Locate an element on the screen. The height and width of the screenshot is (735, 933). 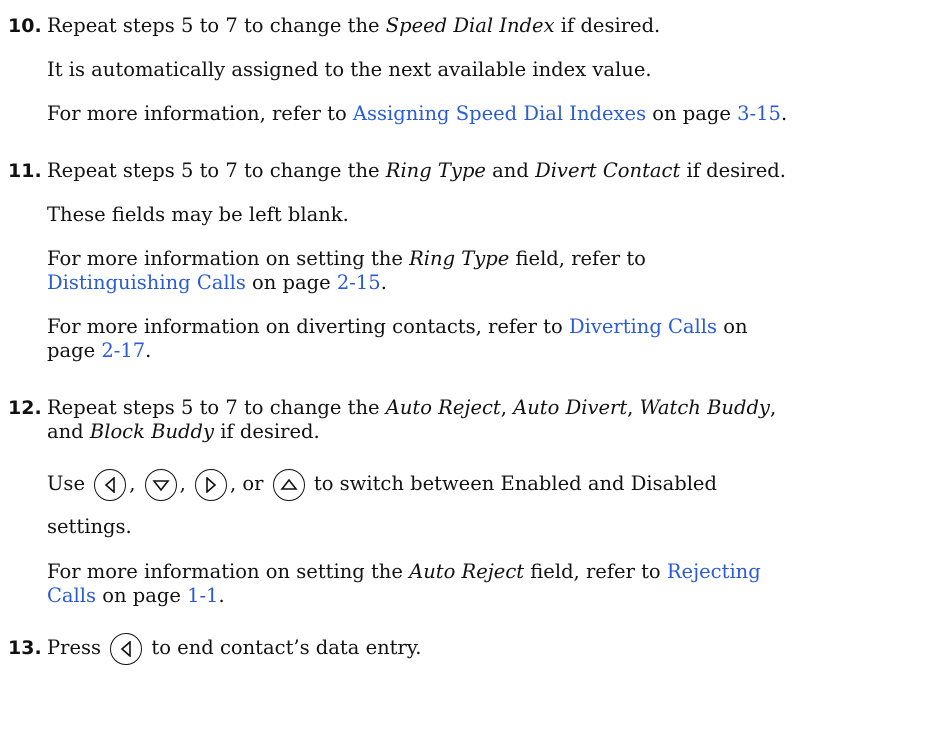
field-name: Speed Dial Index is located at coordinates (470, 25).